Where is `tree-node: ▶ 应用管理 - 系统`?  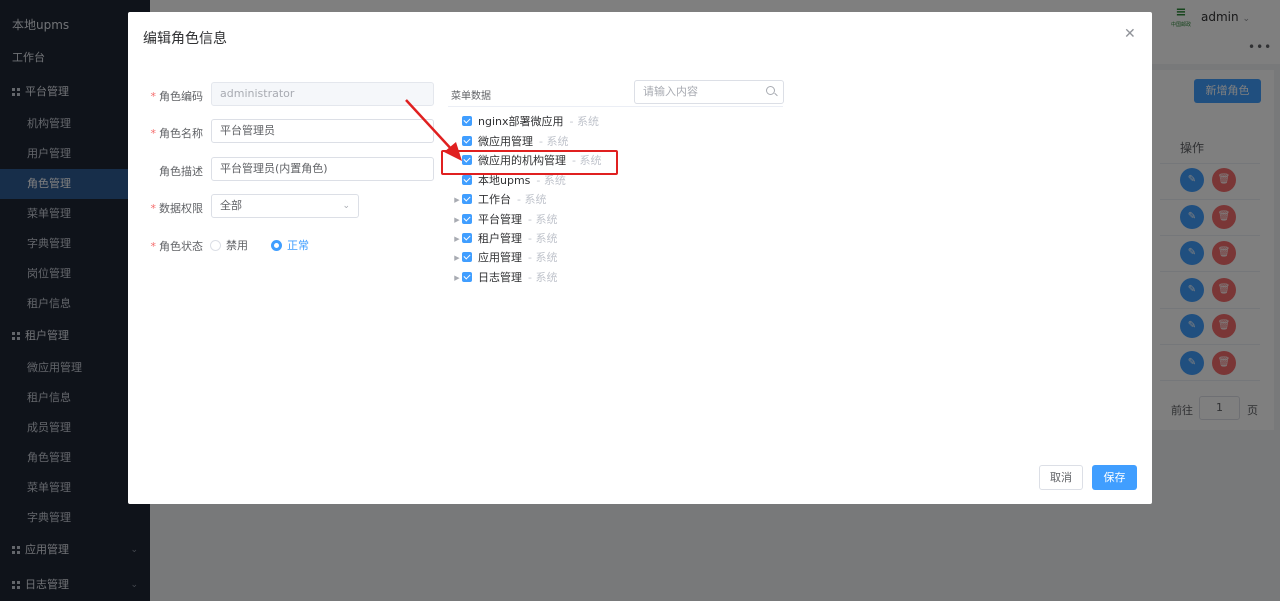
tree-node: ▶ 应用管理 - 系统 is located at coordinates (504, 258).